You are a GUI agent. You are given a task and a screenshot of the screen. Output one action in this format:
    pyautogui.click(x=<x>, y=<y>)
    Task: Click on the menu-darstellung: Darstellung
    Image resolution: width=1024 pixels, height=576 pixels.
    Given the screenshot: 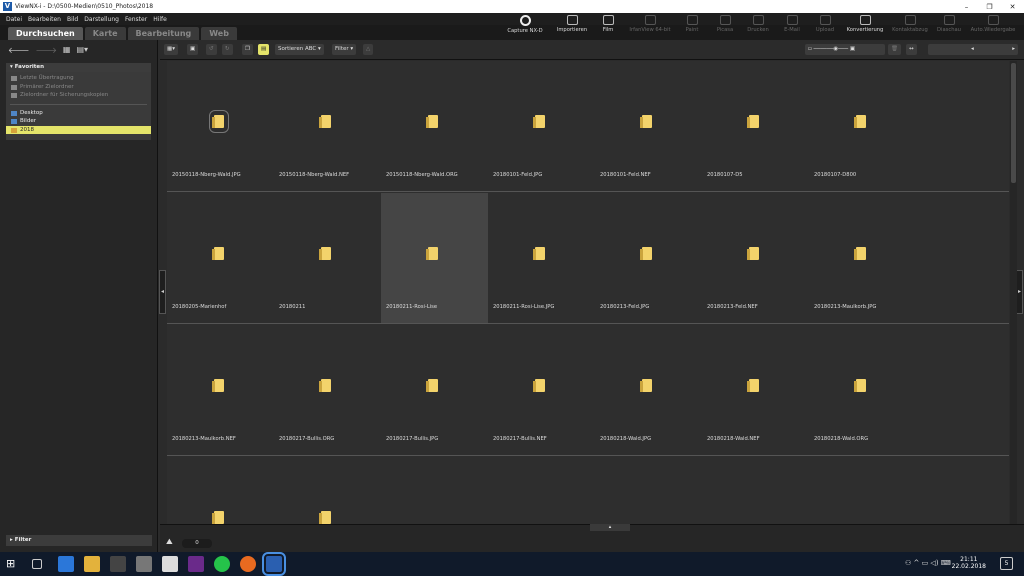 What is the action you would take?
    pyautogui.click(x=101, y=19)
    